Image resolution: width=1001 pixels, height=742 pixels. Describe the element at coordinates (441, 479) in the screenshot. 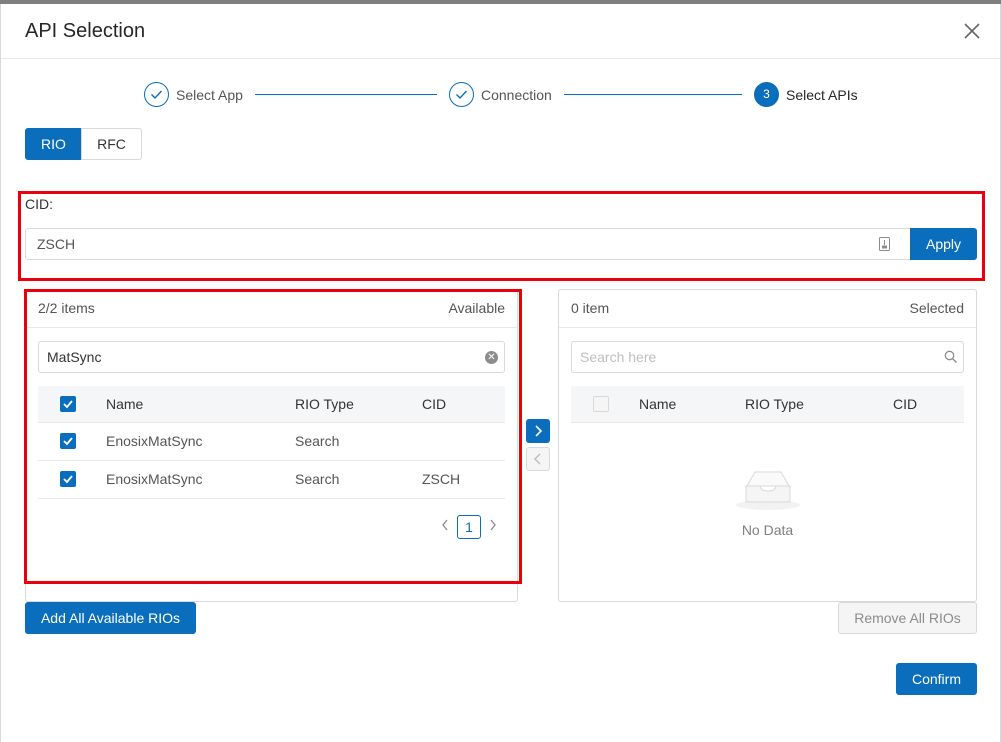

I see `row-cid: ZSCH` at that location.